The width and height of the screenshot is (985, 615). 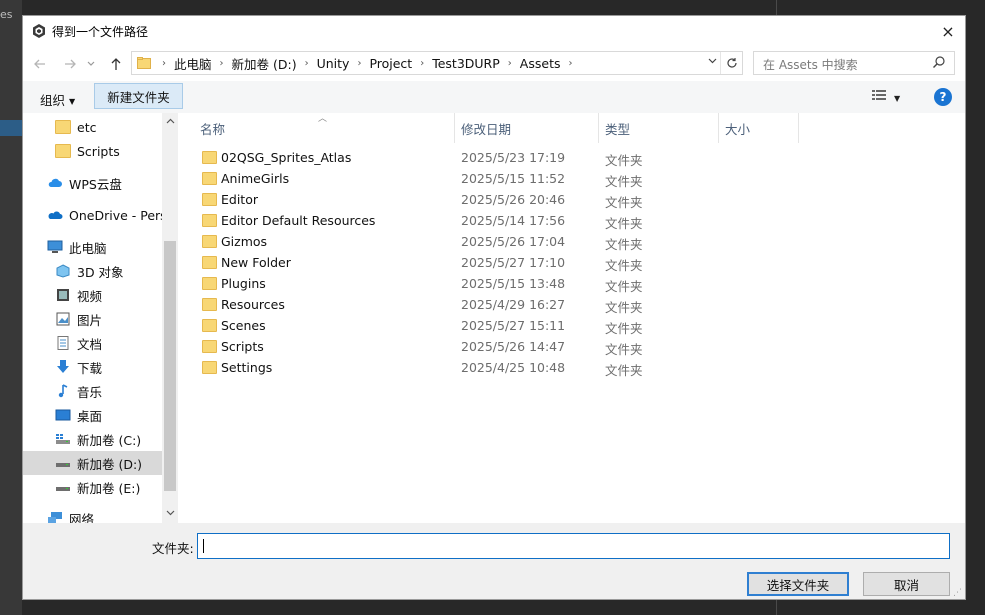 I want to click on nav-item-drive-e: 新加卷 (E:), so click(x=93, y=487).